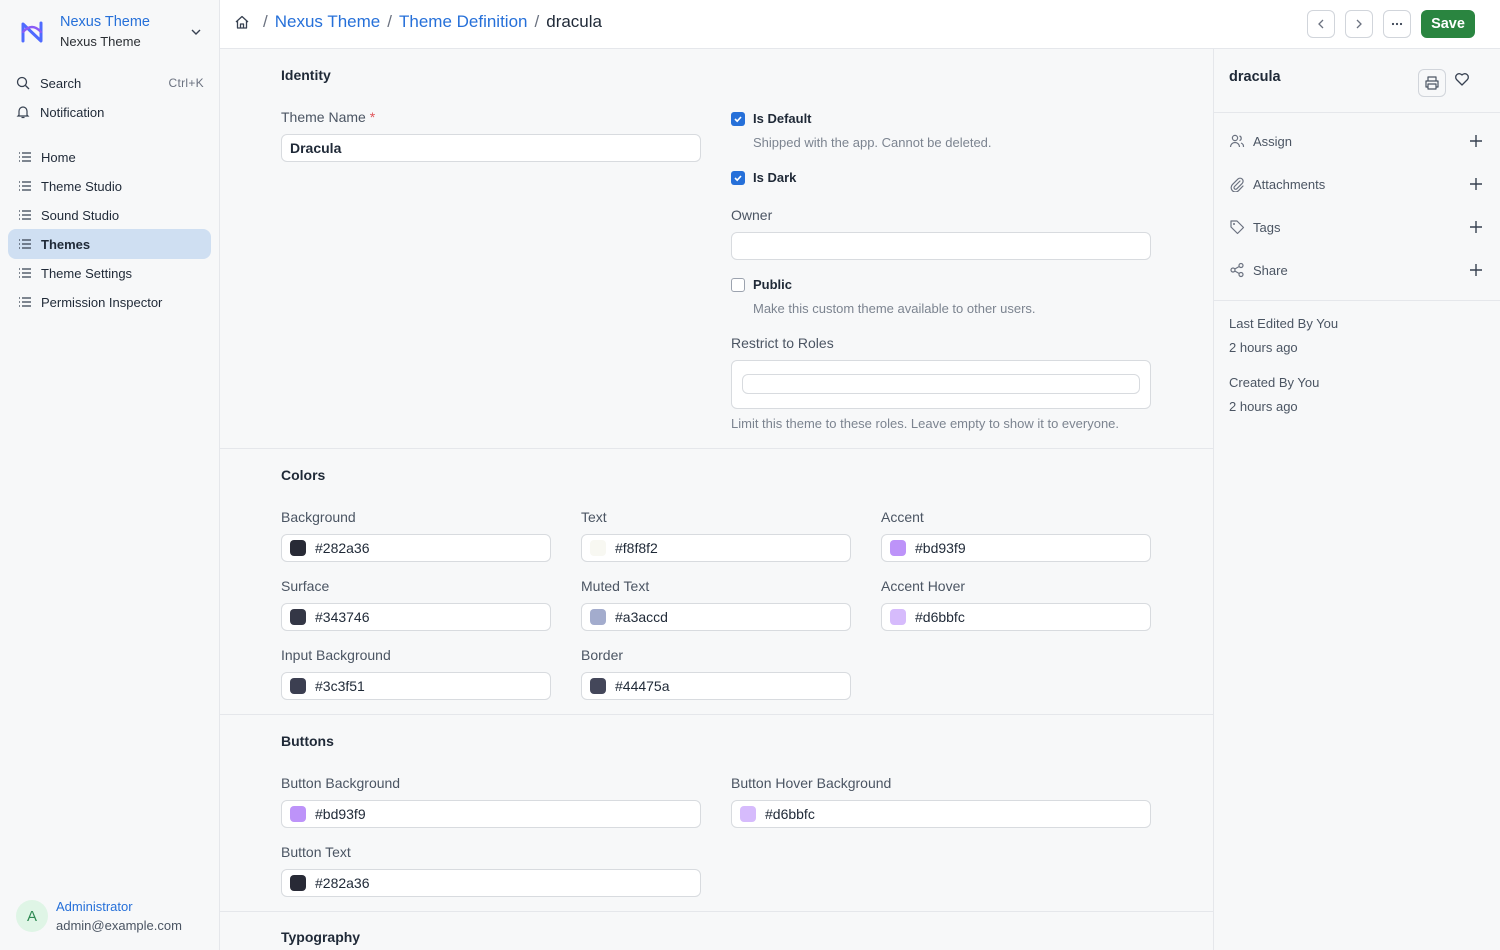 The height and width of the screenshot is (950, 1500). What do you see at coordinates (491, 814) in the screenshot?
I see `button-background-color-input: #bd93f9` at bounding box center [491, 814].